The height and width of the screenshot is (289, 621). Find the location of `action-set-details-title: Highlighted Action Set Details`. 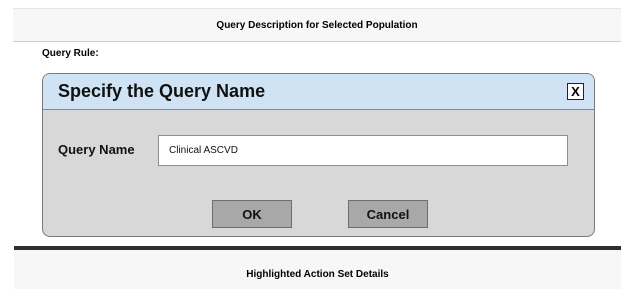

action-set-details-title: Highlighted Action Set Details is located at coordinates (317, 274).